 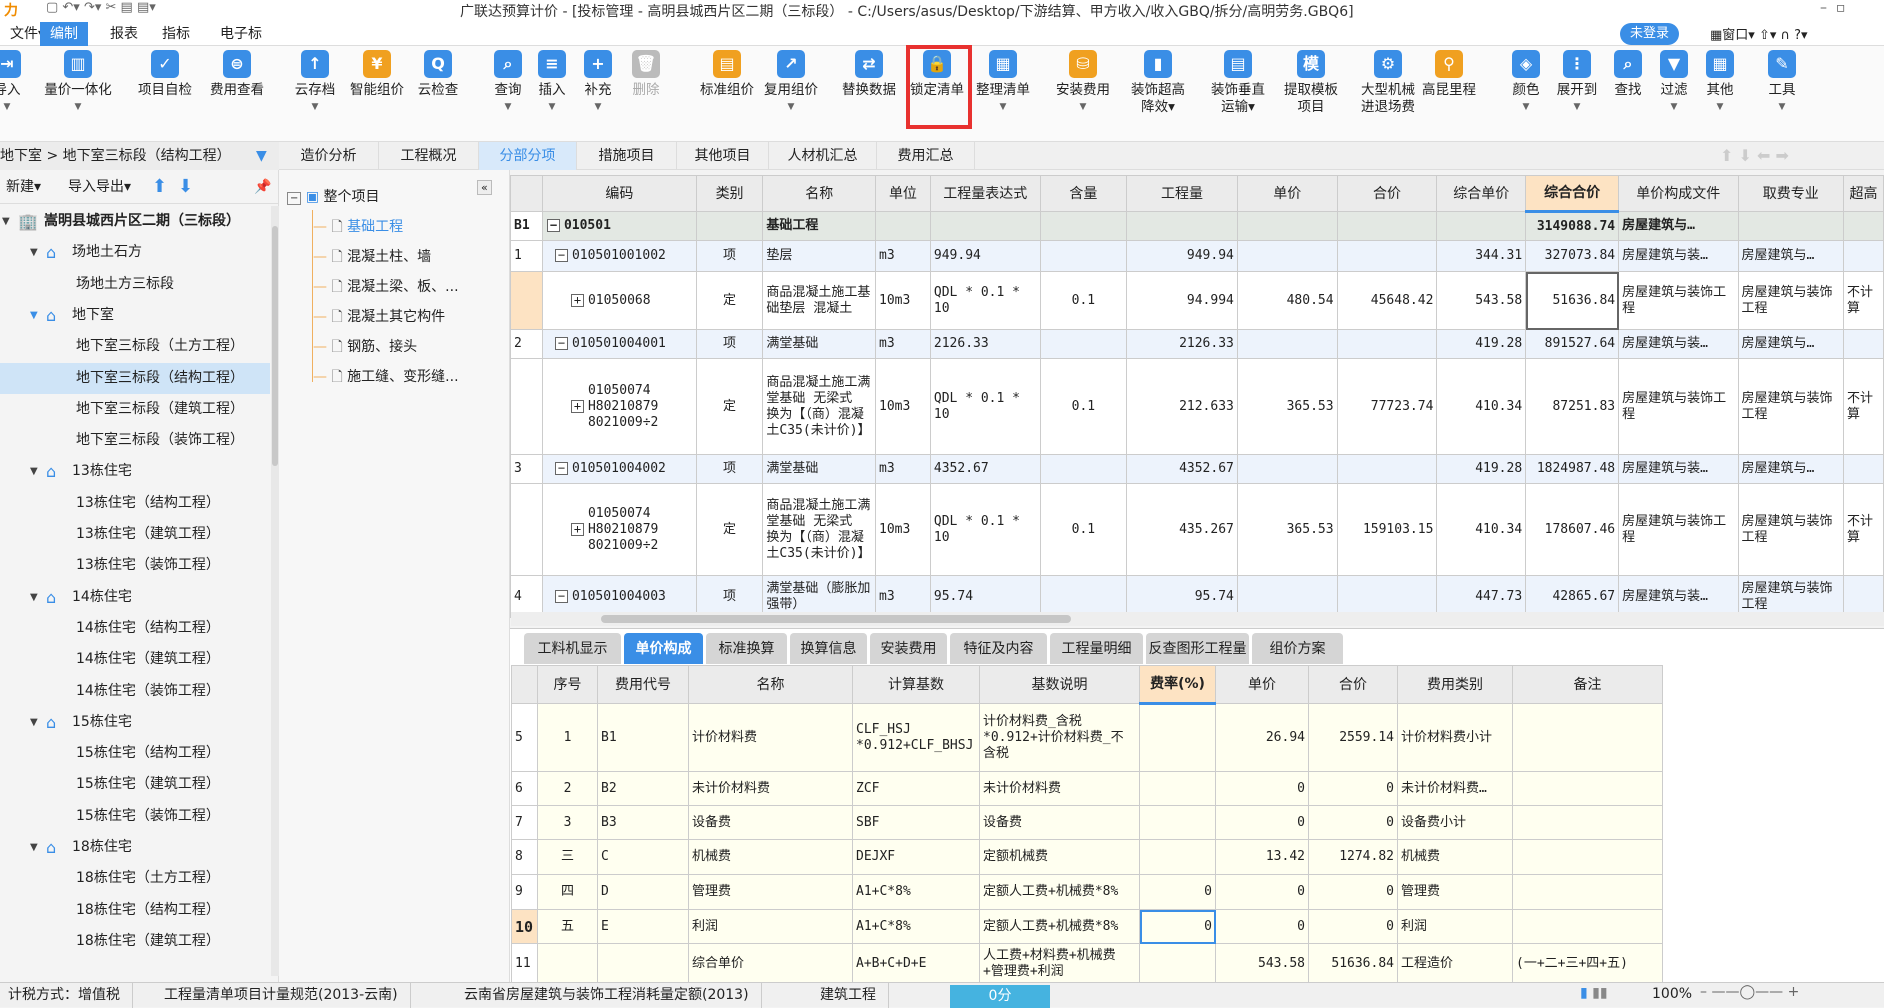 What do you see at coordinates (1083, 83) in the screenshot?
I see `toolbar-button-install-cost: ⛁ 安装费用 ▼` at bounding box center [1083, 83].